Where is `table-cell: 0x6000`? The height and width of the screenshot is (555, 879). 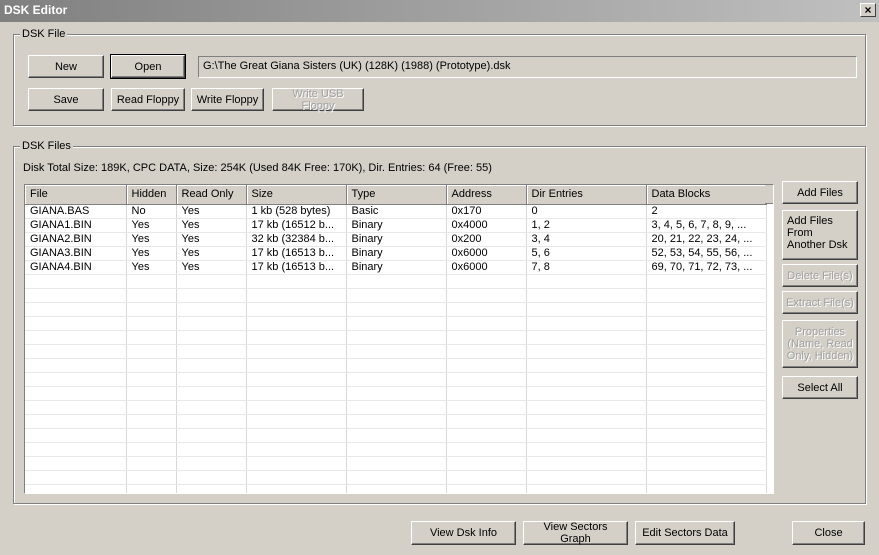
table-cell: 0x6000 is located at coordinates (486, 267).